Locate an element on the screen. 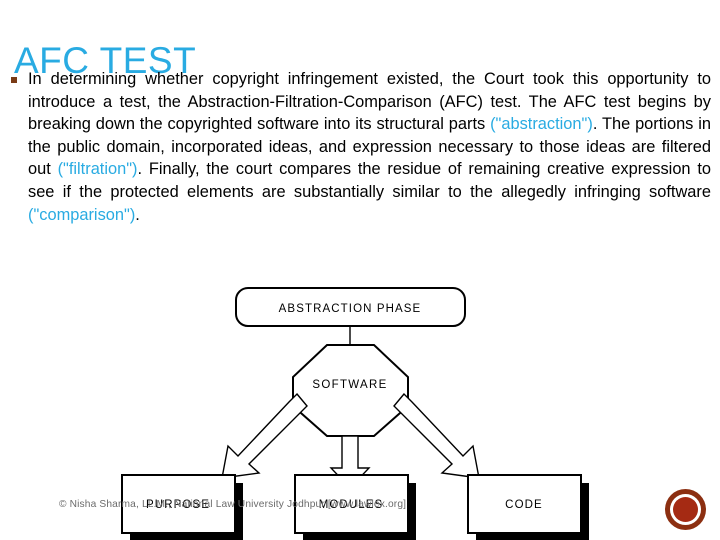 The width and height of the screenshot is (720, 540). software-label: SOFTWARE is located at coordinates (349, 385).